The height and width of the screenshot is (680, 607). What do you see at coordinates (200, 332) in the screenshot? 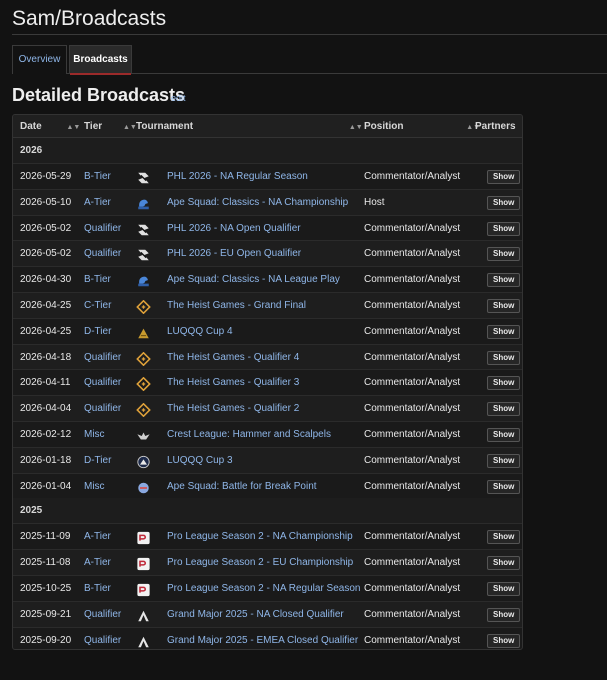
I see `tournament-link: LUQQQ Cup 4` at bounding box center [200, 332].